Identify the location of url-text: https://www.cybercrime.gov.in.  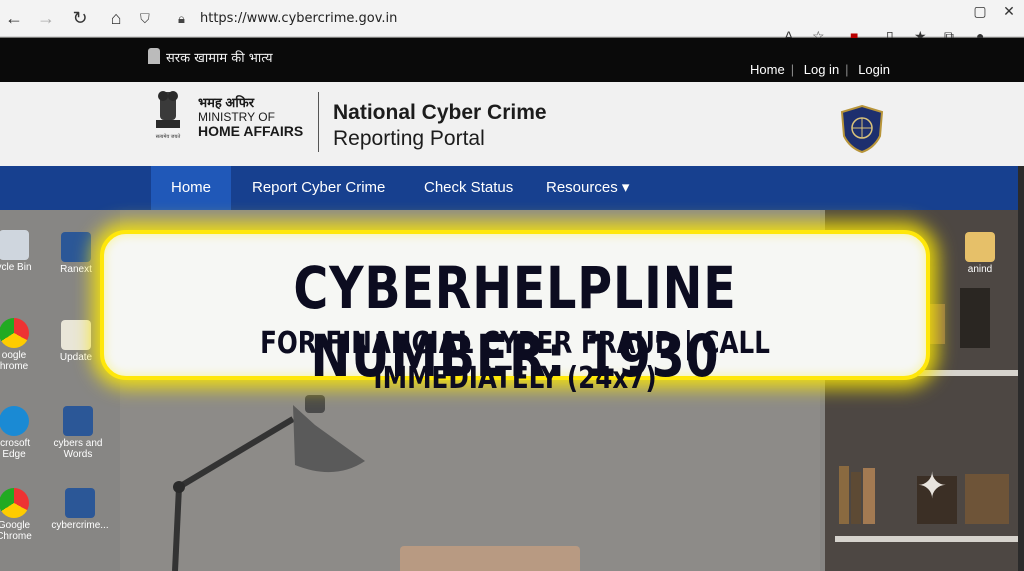
(298, 19).